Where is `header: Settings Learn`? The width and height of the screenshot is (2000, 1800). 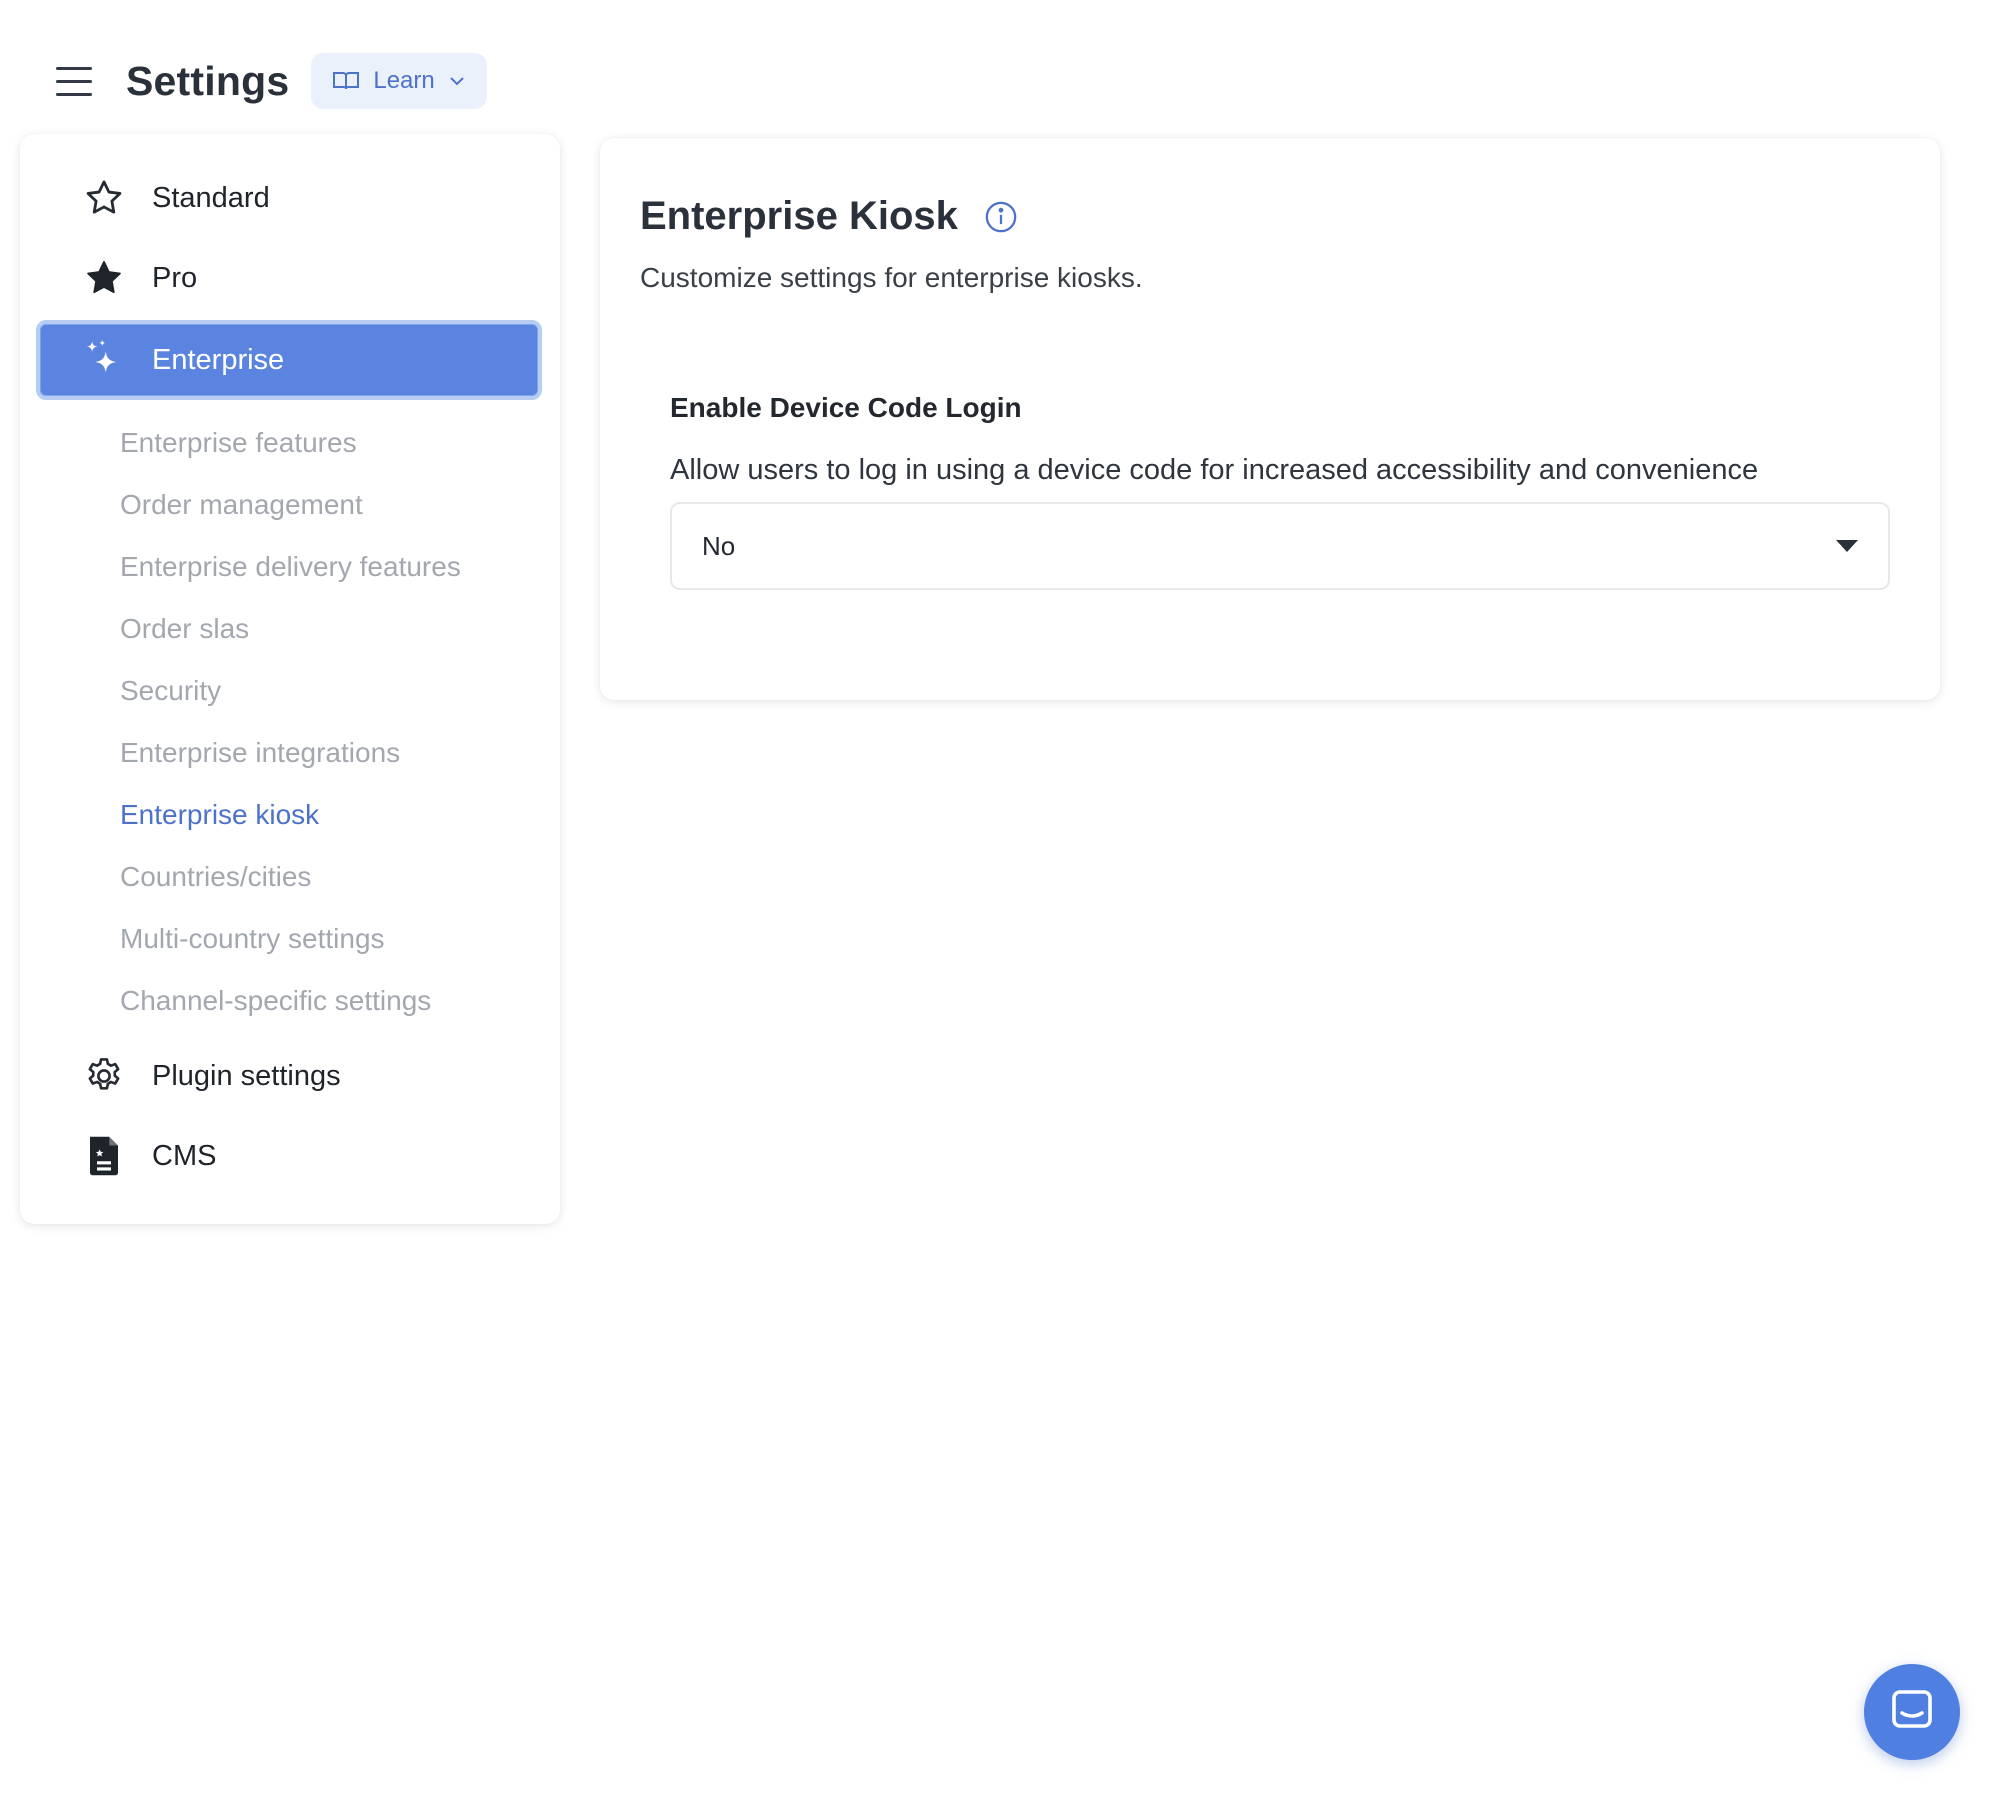 header: Settings Learn is located at coordinates (271, 81).